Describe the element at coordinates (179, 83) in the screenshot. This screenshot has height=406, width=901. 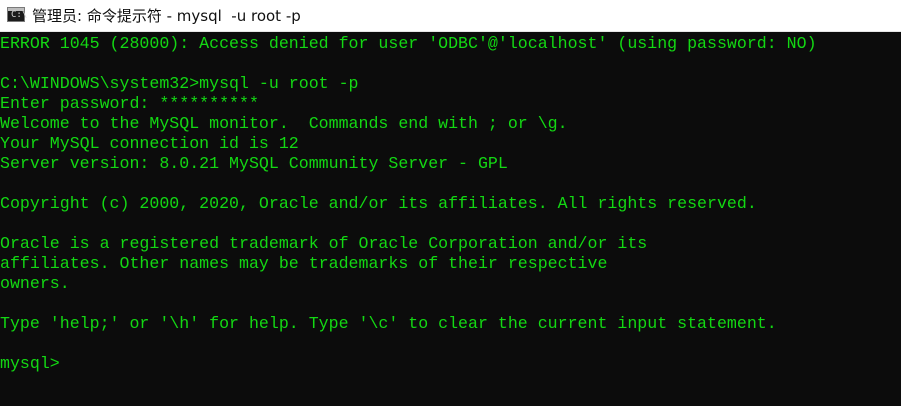
I see `console-line: C:\WINDOWS\system32>mysql -u root -p` at that location.